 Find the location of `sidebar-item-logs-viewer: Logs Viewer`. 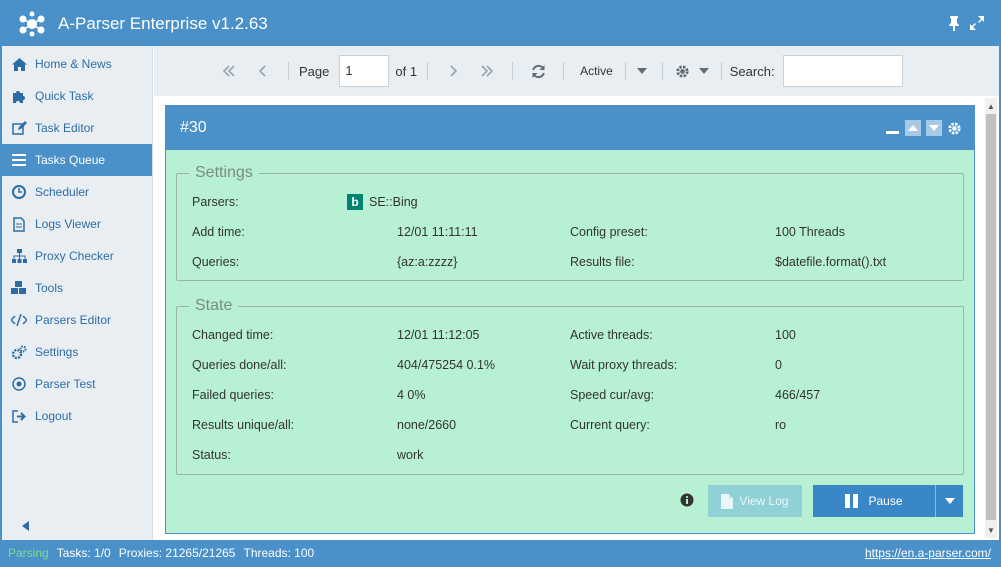

sidebar-item-logs-viewer: Logs Viewer is located at coordinates (77, 224).